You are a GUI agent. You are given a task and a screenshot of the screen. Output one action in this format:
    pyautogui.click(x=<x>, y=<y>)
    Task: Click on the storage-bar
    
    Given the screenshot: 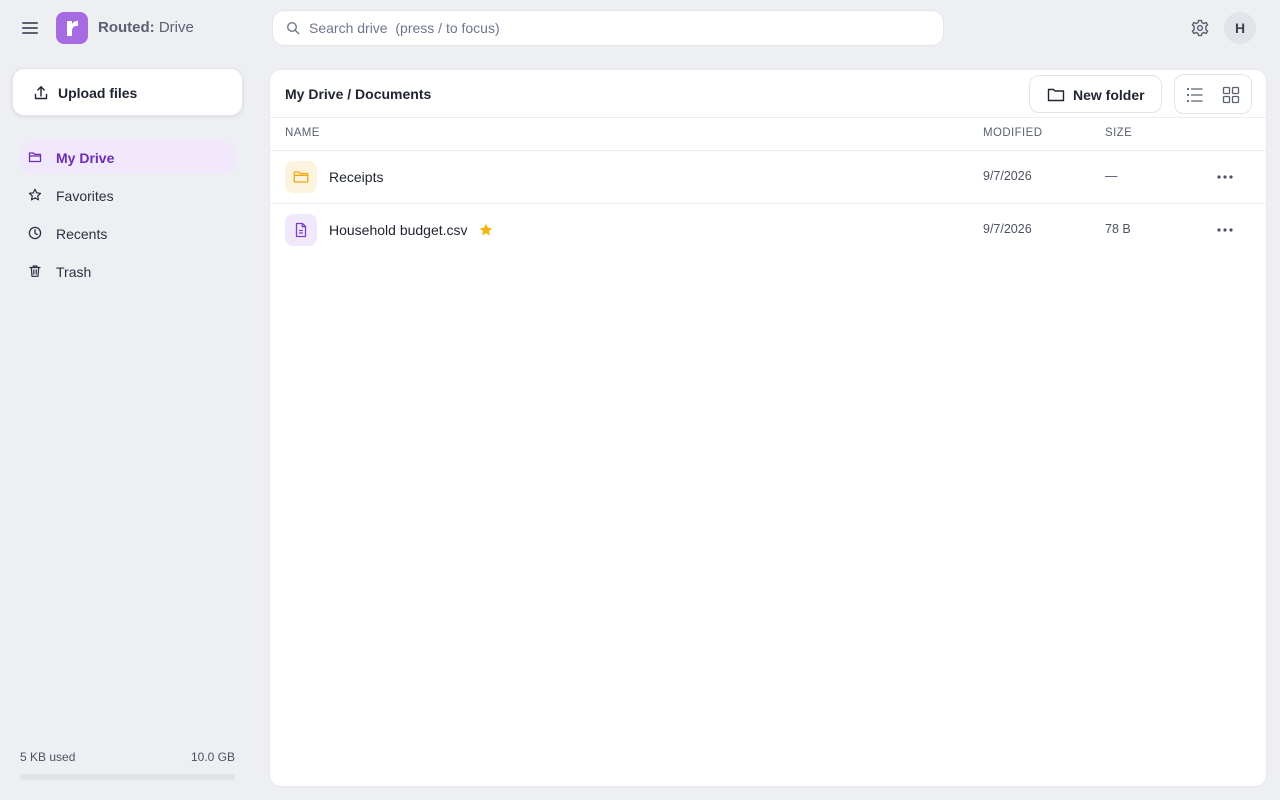 What is the action you would take?
    pyautogui.click(x=127, y=777)
    